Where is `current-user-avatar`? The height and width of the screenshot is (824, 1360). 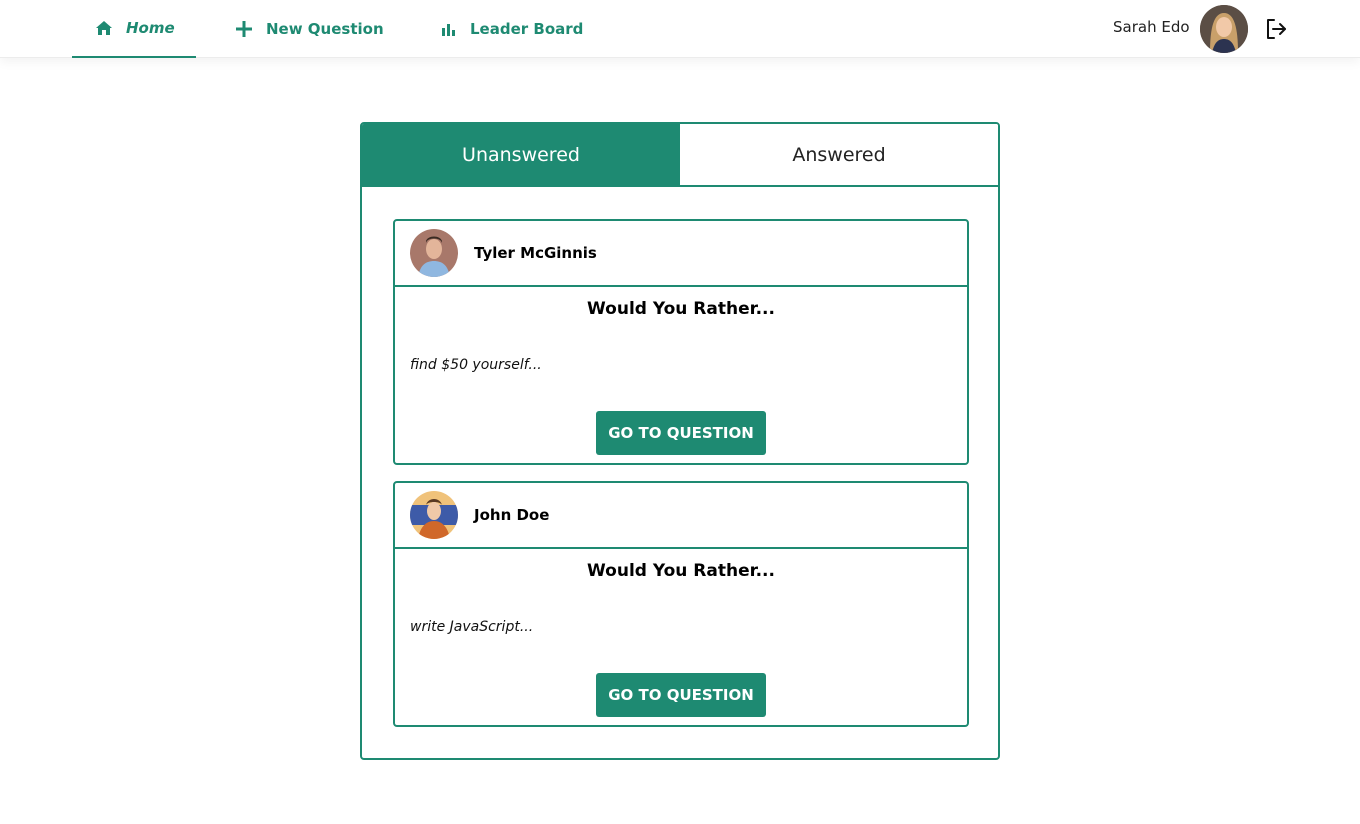 current-user-avatar is located at coordinates (1224, 29).